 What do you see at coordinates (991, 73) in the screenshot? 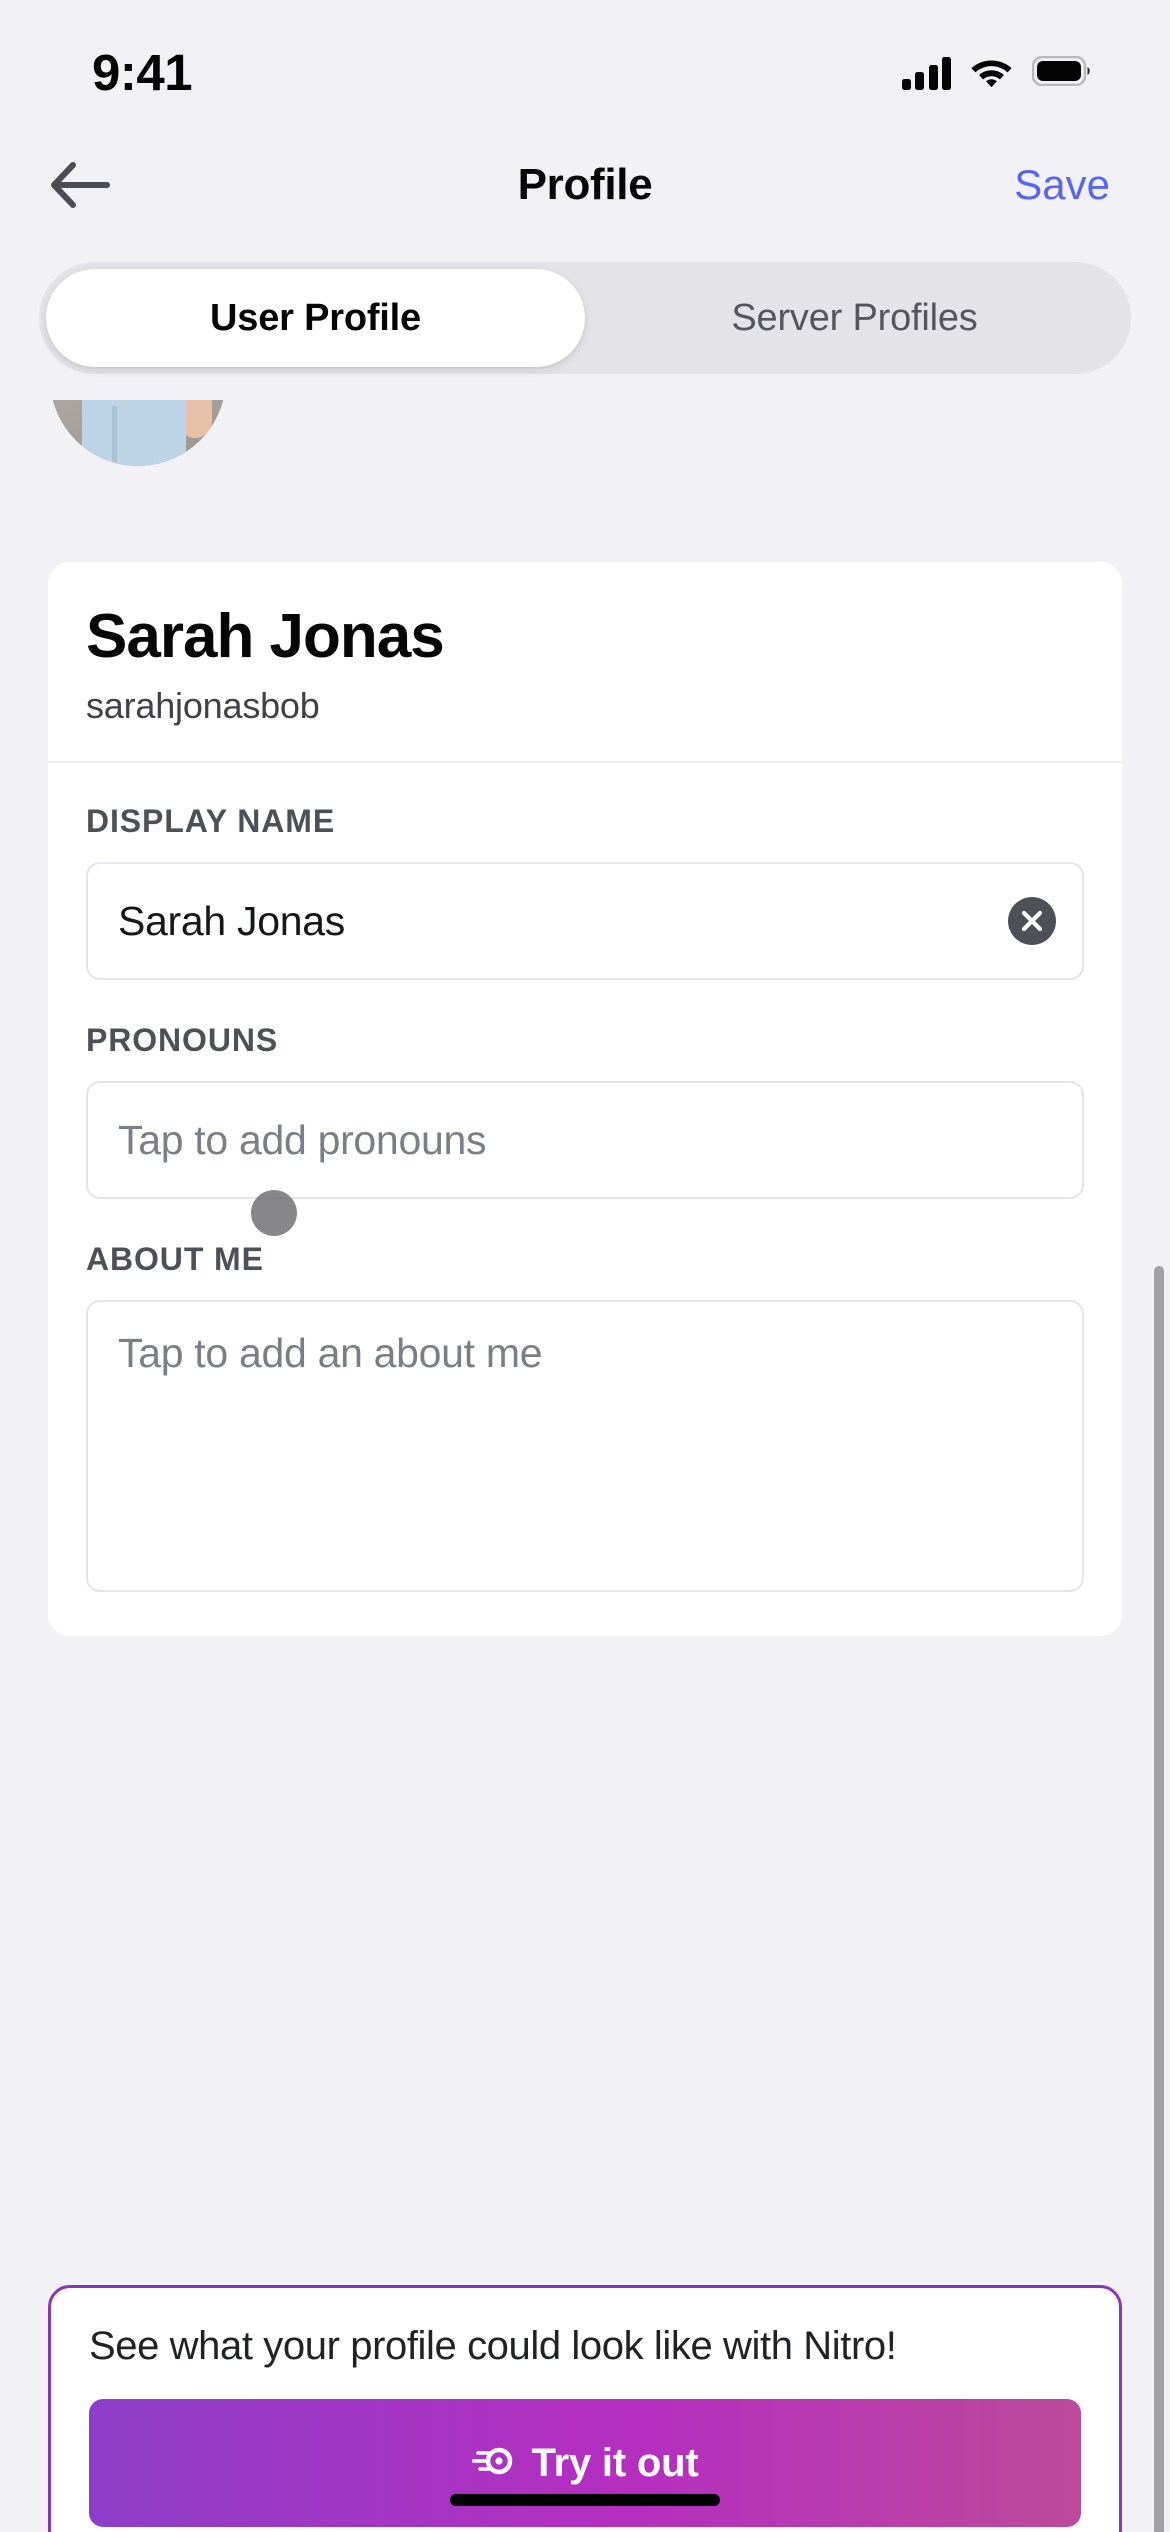
I see `wifi-icon` at bounding box center [991, 73].